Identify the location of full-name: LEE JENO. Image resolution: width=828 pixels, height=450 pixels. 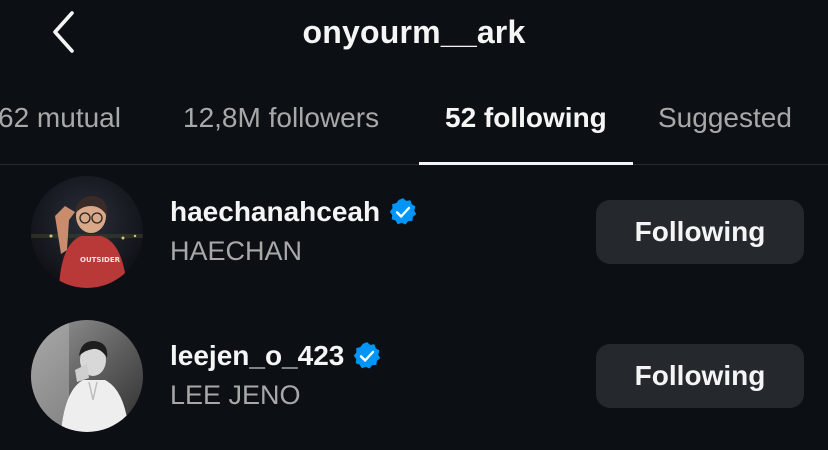
(235, 395).